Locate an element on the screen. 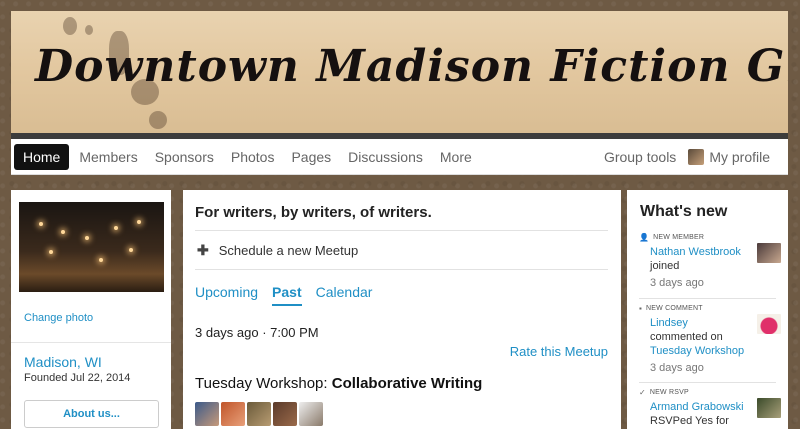  my-profile-link: My profile is located at coordinates (730, 157).